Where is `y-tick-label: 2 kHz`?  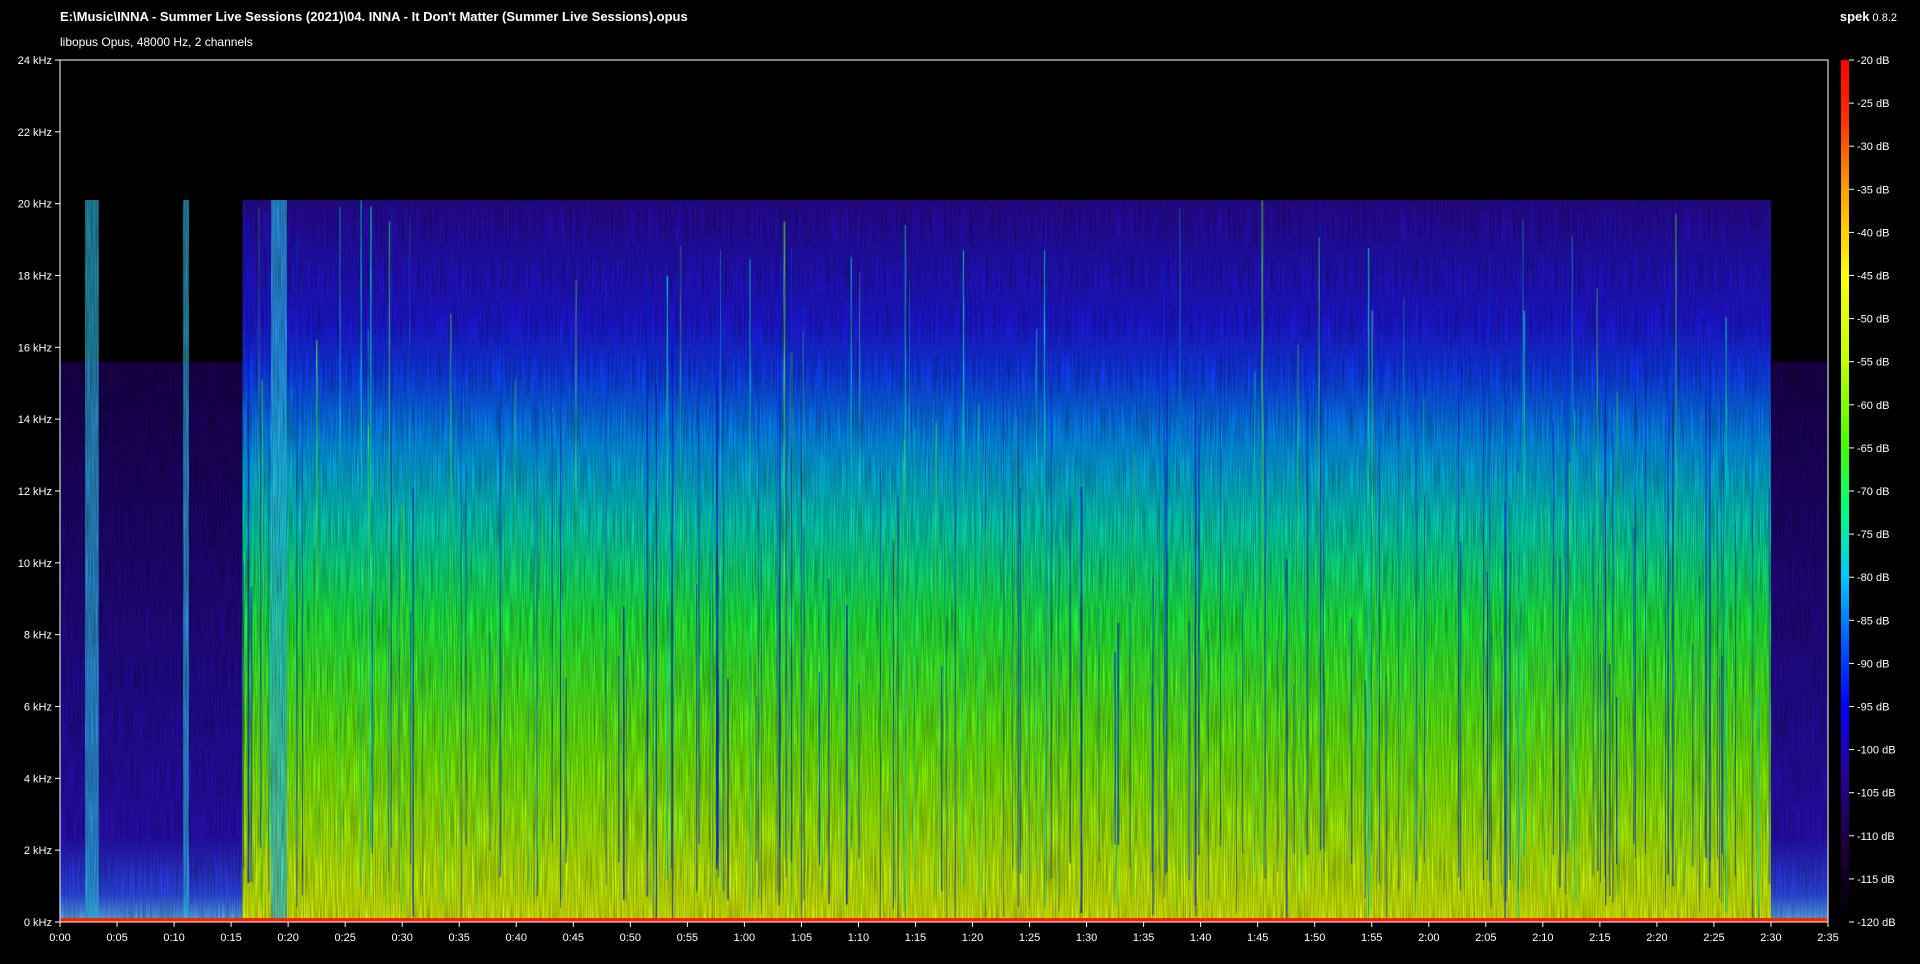
y-tick-label: 2 kHz is located at coordinates (38, 851).